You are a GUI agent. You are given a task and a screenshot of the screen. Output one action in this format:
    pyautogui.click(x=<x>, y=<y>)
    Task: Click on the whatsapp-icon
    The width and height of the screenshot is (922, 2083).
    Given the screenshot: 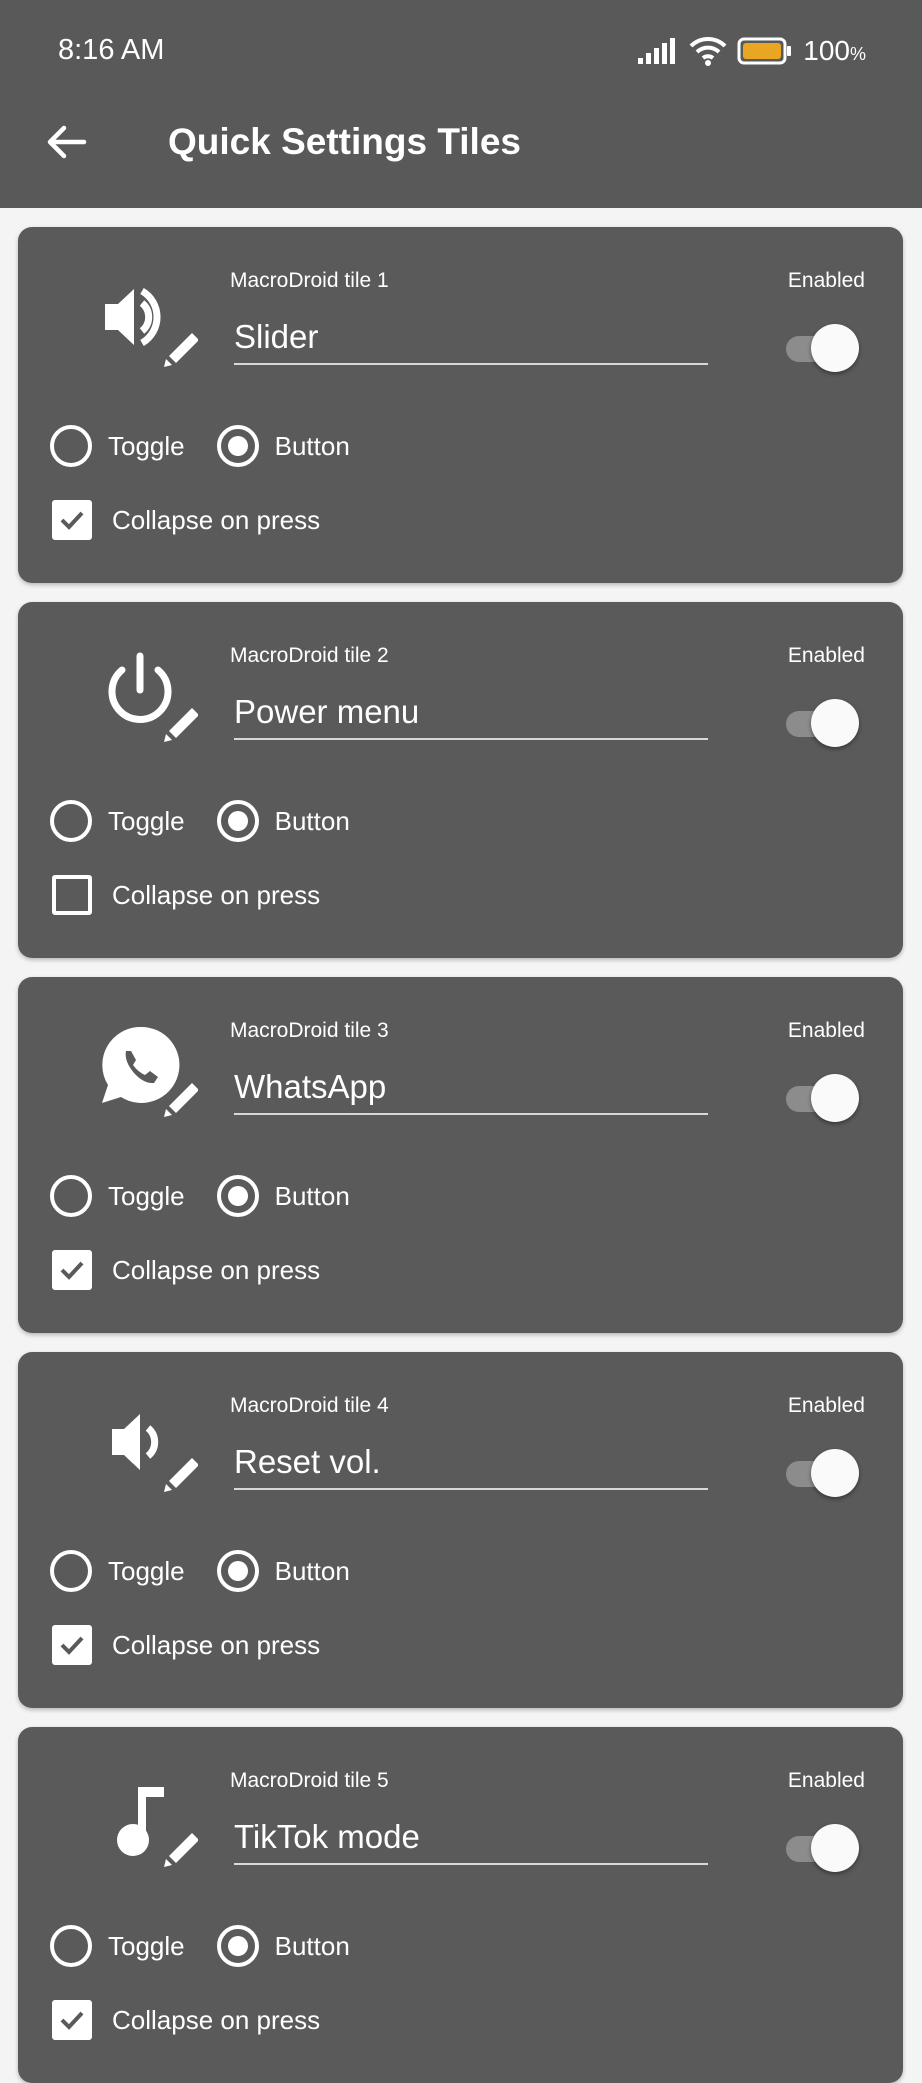 What is the action you would take?
    pyautogui.click(x=138, y=1067)
    